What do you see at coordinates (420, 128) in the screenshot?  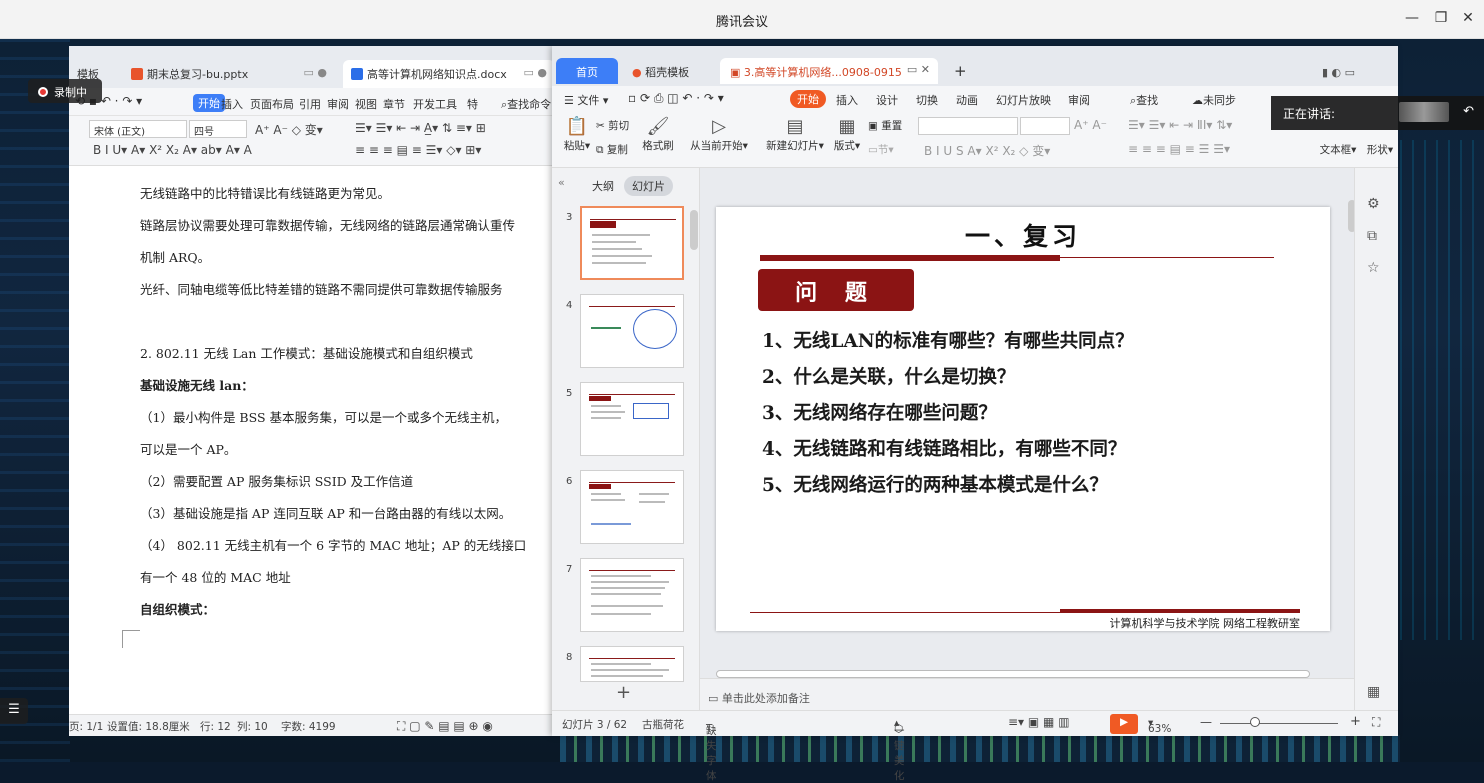 I see `list-tools-icon: ☰▾ ☰▾ ⇤ ⇥ A̲▾ ⇅ ≡▾ ⊞` at bounding box center [420, 128].